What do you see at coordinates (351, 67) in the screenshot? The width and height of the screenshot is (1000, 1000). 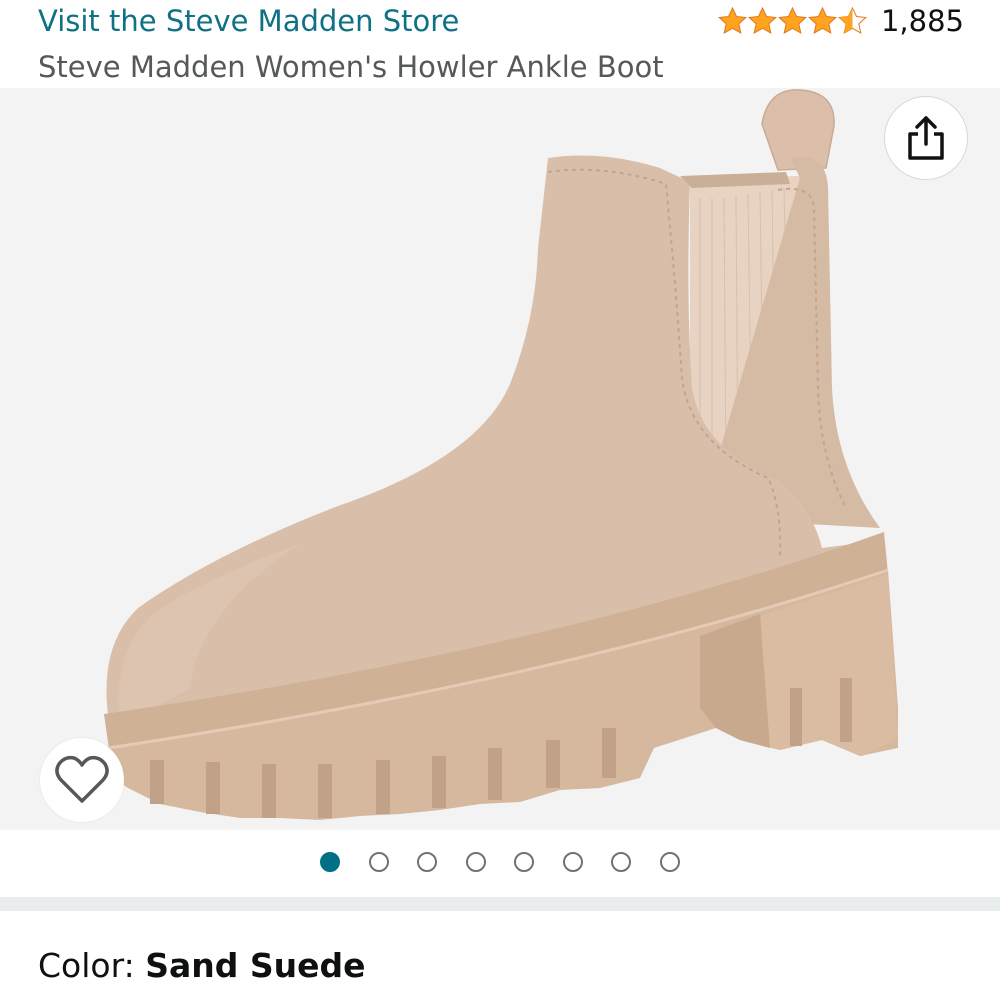 I see `product-title: Steve Madden Women's Howler Ankle Boot` at bounding box center [351, 67].